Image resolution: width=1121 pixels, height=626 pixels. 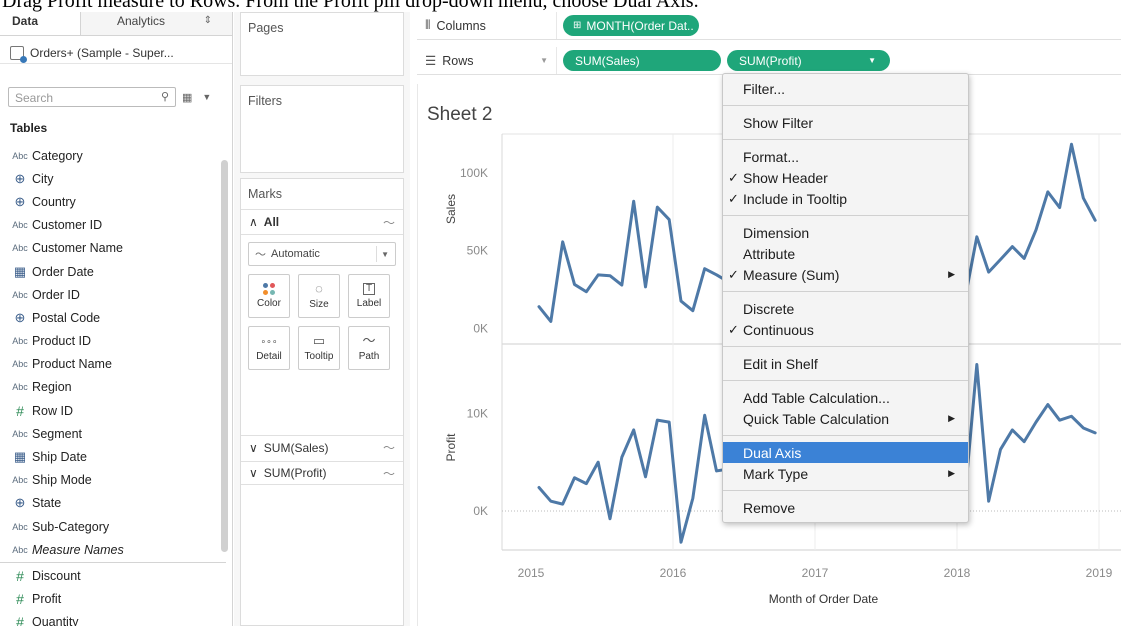 I want to click on field-product-id: Abc Product ID, so click(x=110, y=341).